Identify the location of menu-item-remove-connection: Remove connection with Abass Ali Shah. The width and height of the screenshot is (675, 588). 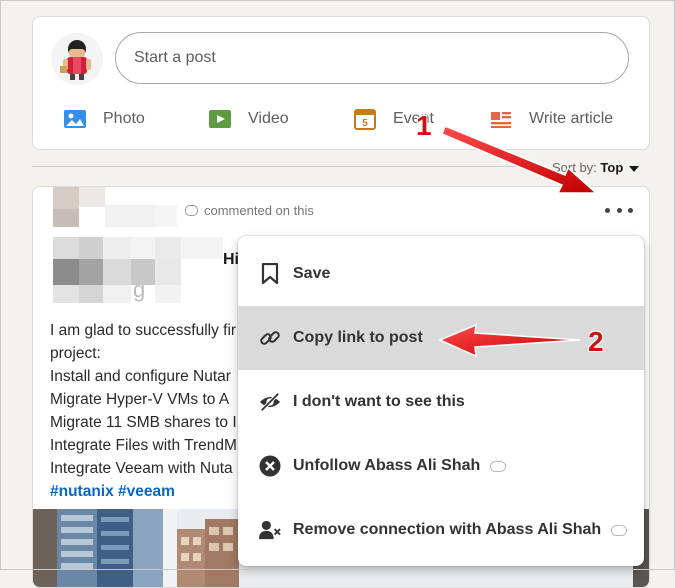
(441, 530).